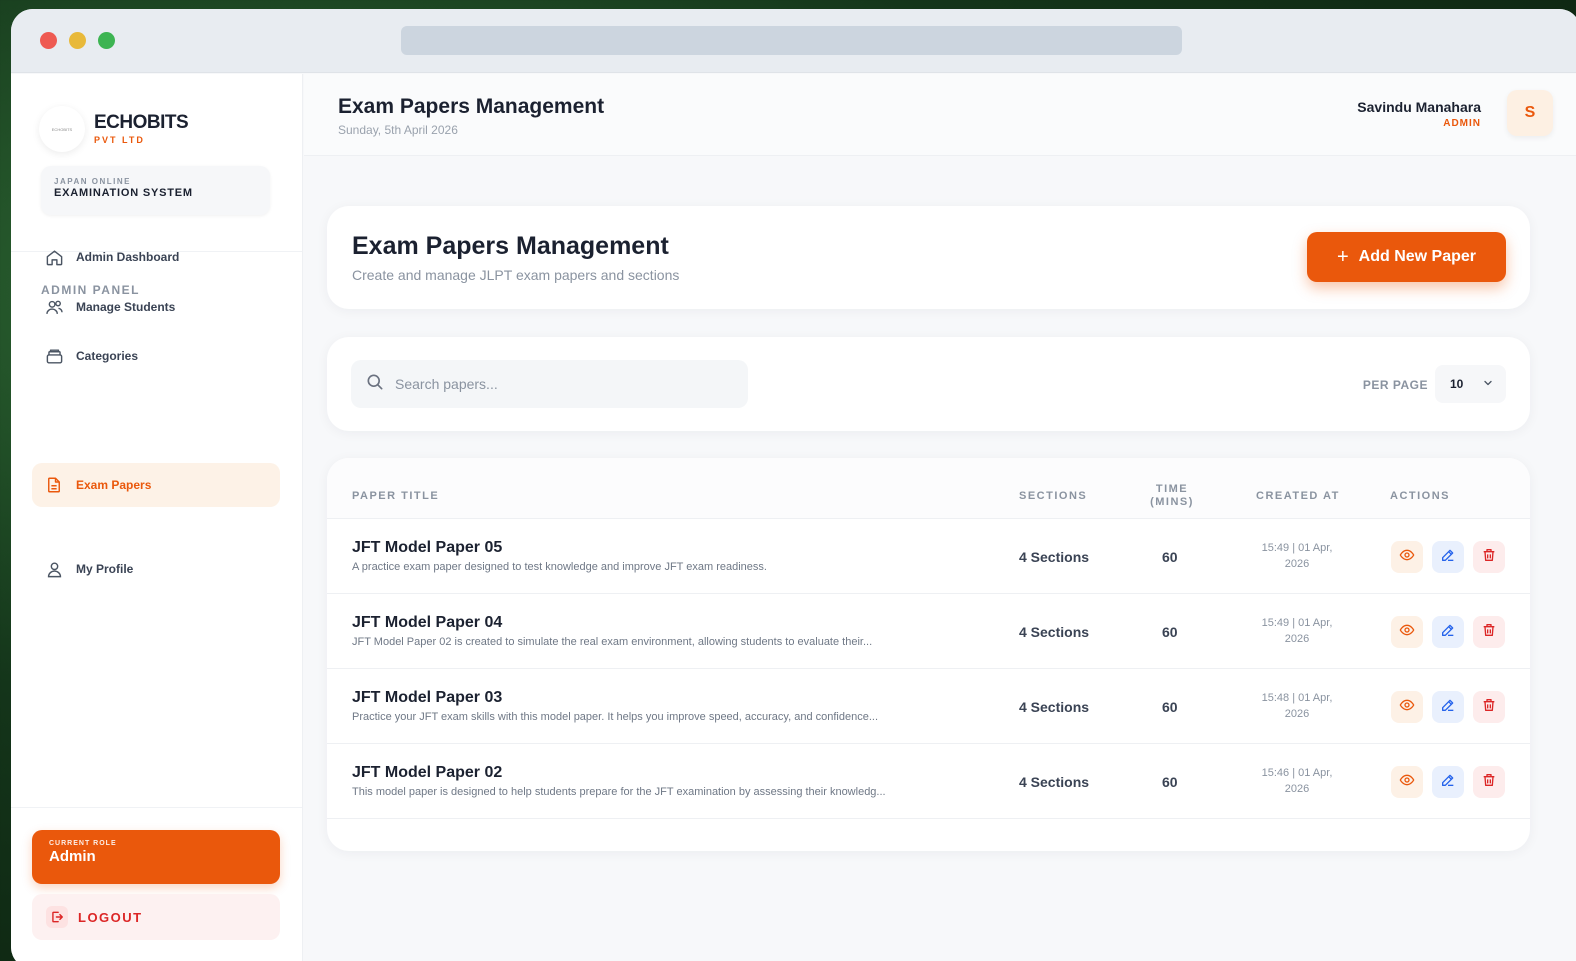 This screenshot has width=1576, height=961. I want to click on sidebar-item-exam-papers: Exam Papers, so click(156, 485).